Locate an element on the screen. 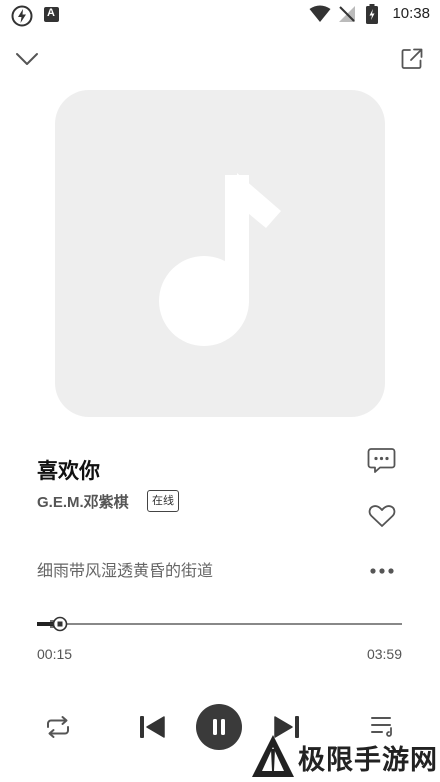 This screenshot has height=782, width=440. pause-icon is located at coordinates (219, 727).